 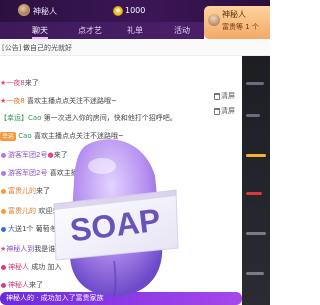 I want to click on chat-message: ★一夜8来了, so click(x=121, y=83).